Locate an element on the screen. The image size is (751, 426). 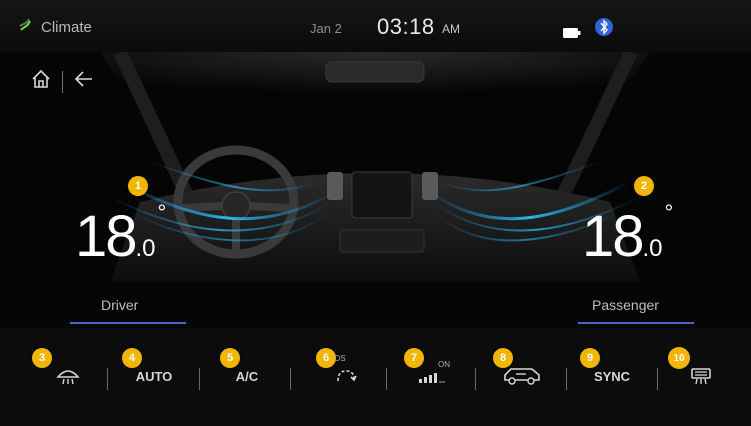
passenger-temp-decimal: .0 is located at coordinates (652, 248).